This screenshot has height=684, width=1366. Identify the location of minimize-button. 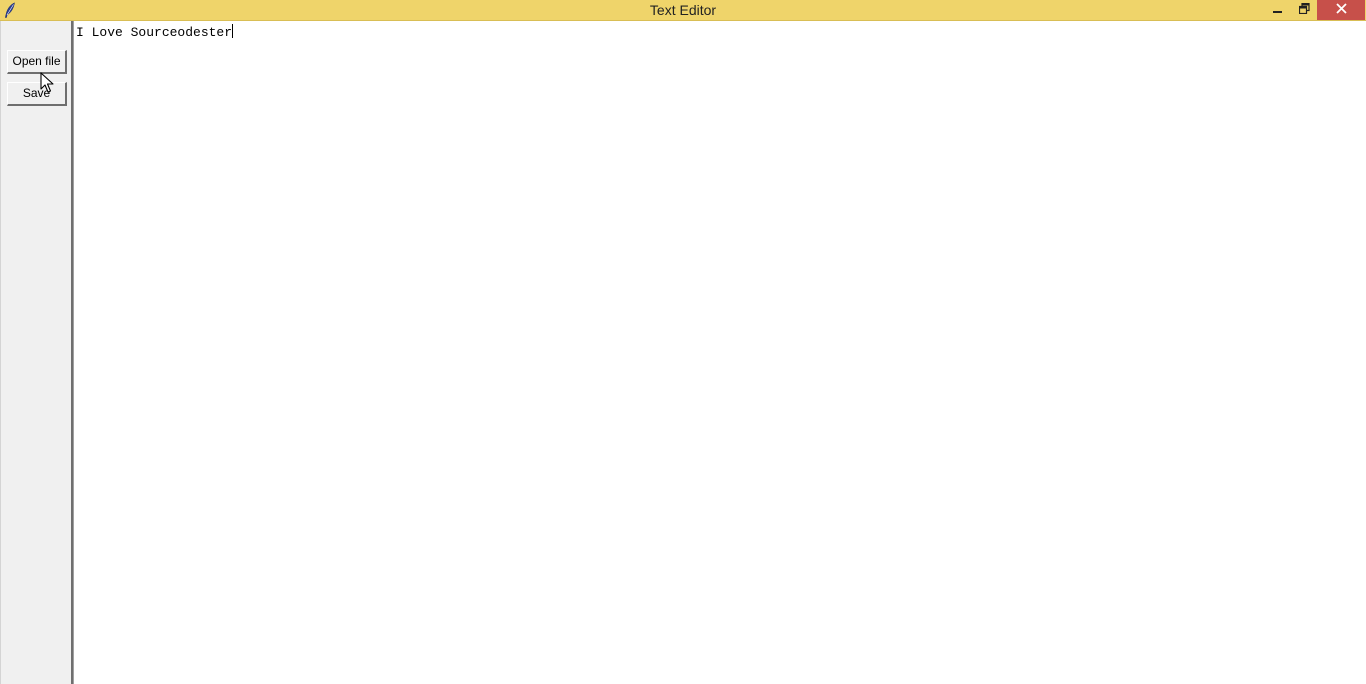
(1277, 10).